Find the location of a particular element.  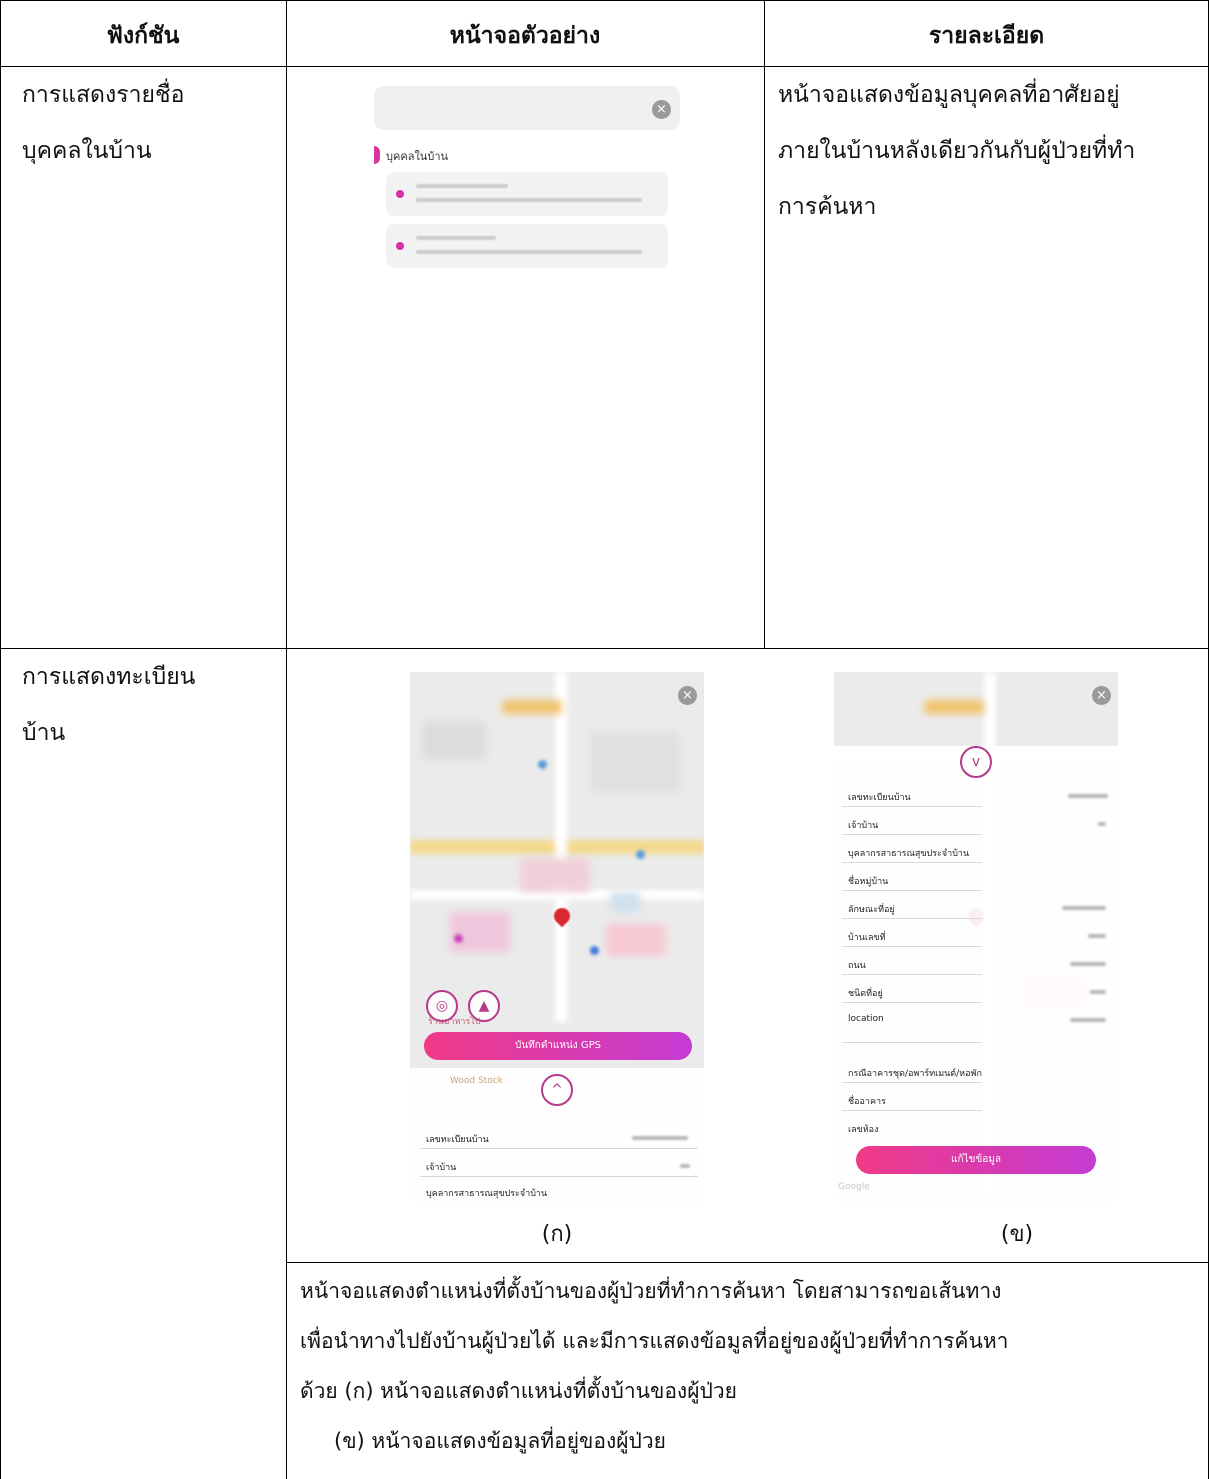

store-label: ร้านอาหารไป is located at coordinates (454, 1022).